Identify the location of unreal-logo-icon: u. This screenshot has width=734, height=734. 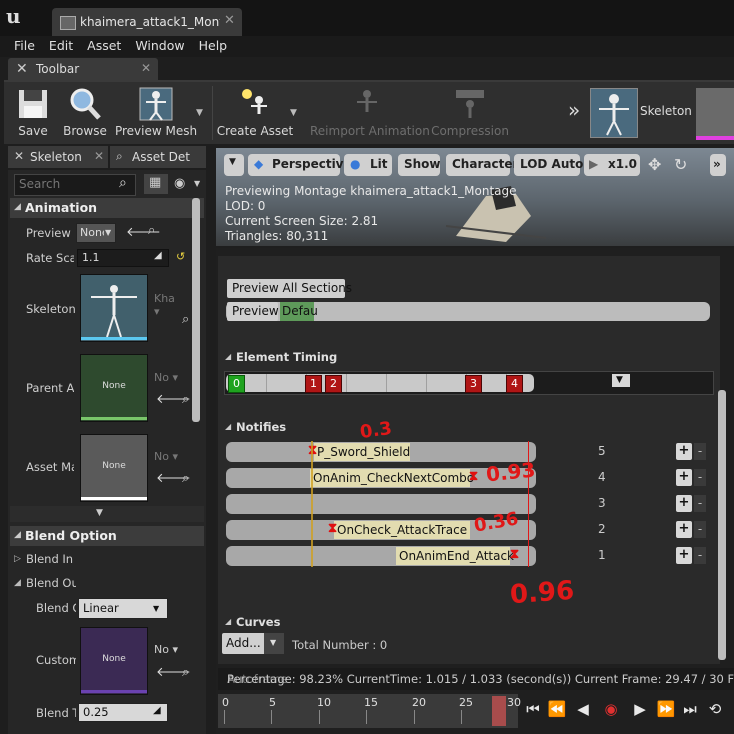
(17, 16).